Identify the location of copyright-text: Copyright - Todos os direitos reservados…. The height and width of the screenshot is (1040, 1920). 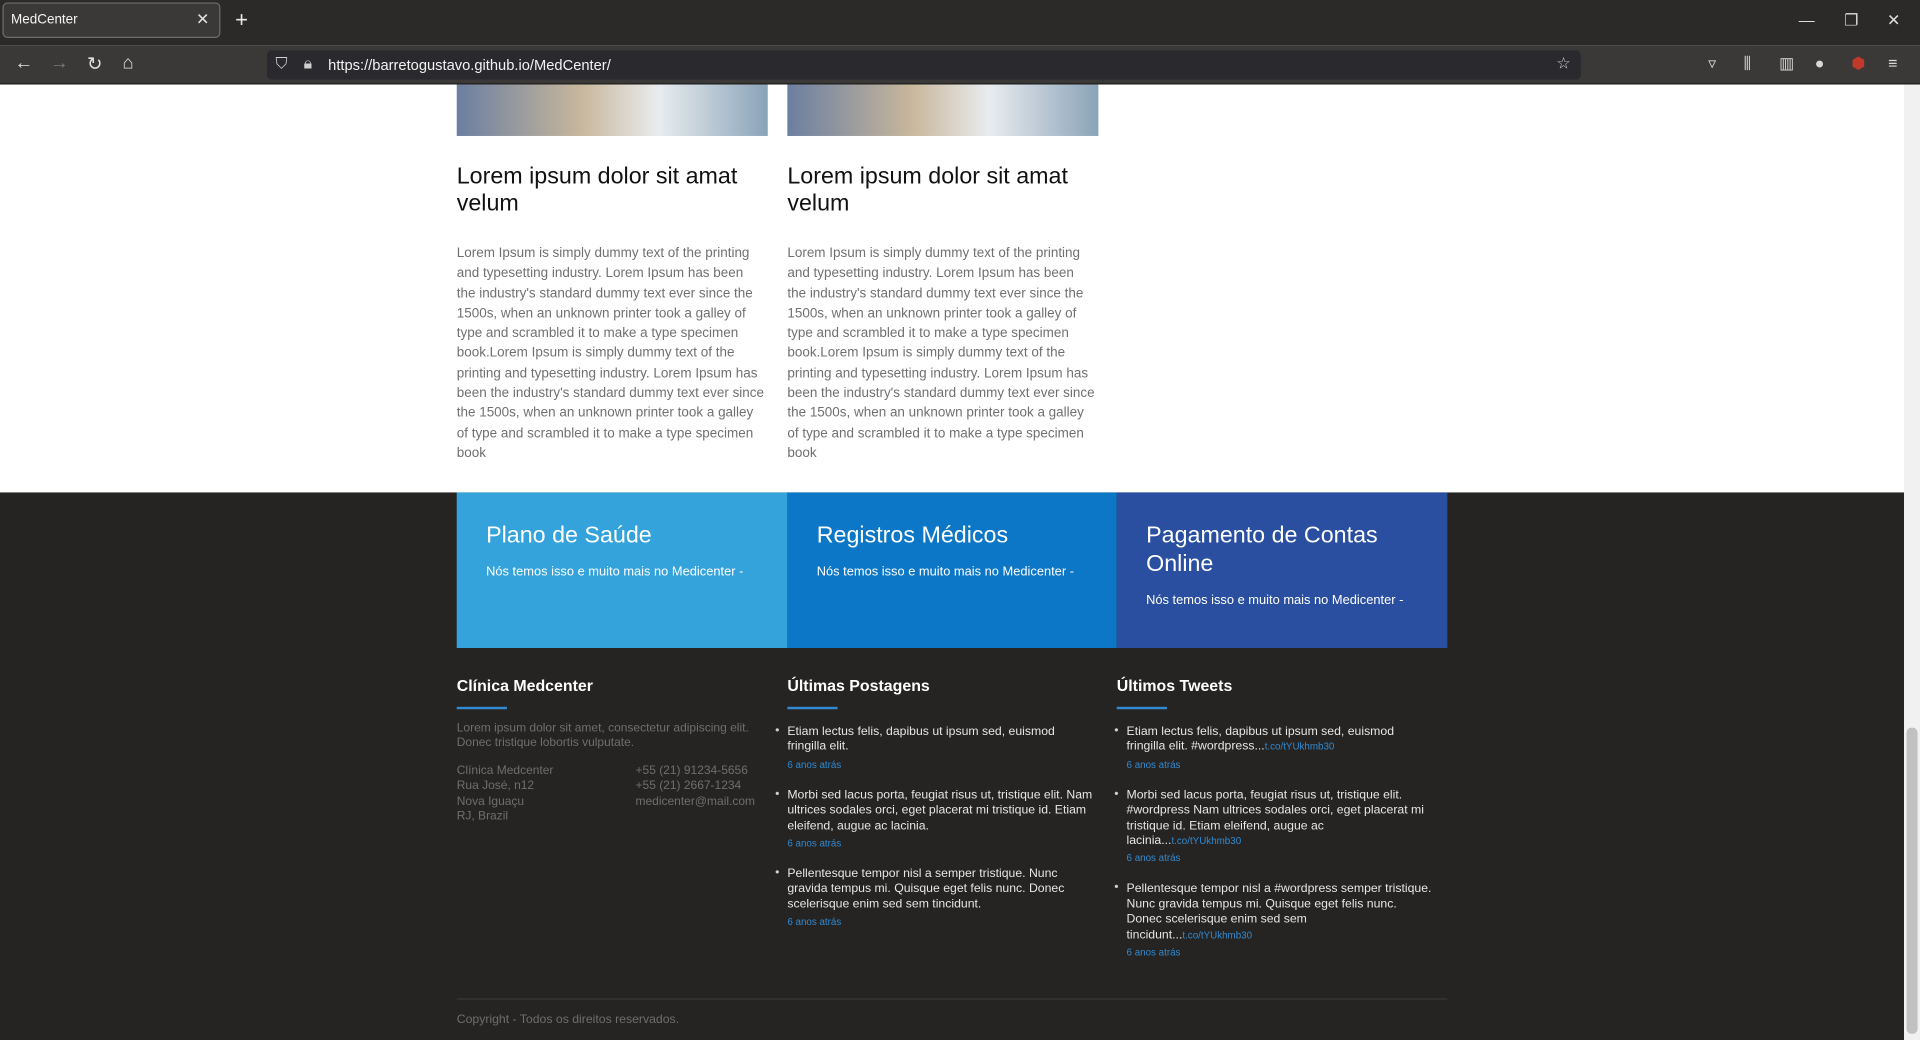
(568, 1020).